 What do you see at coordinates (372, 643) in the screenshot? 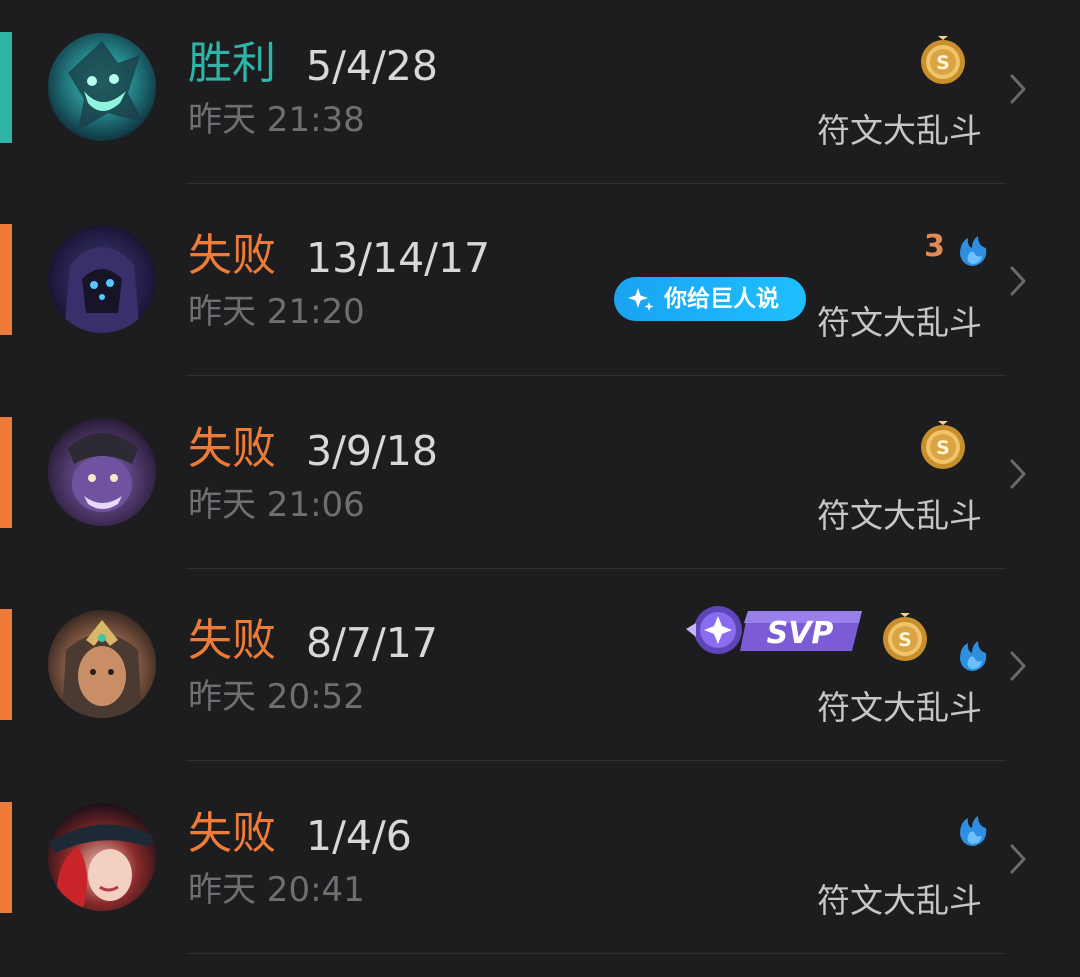
I see `kda: 8/7/17` at bounding box center [372, 643].